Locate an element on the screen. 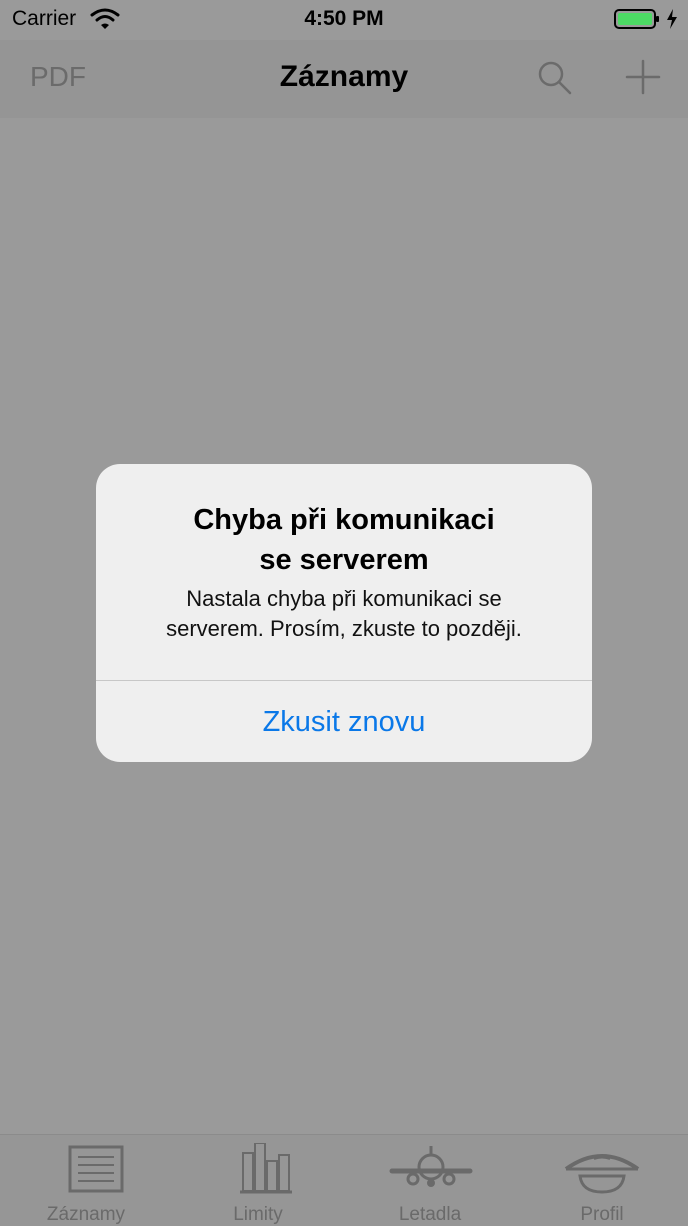 Image resolution: width=688 pixels, height=1226 pixels. pilot-cap-icon is located at coordinates (602, 1174).